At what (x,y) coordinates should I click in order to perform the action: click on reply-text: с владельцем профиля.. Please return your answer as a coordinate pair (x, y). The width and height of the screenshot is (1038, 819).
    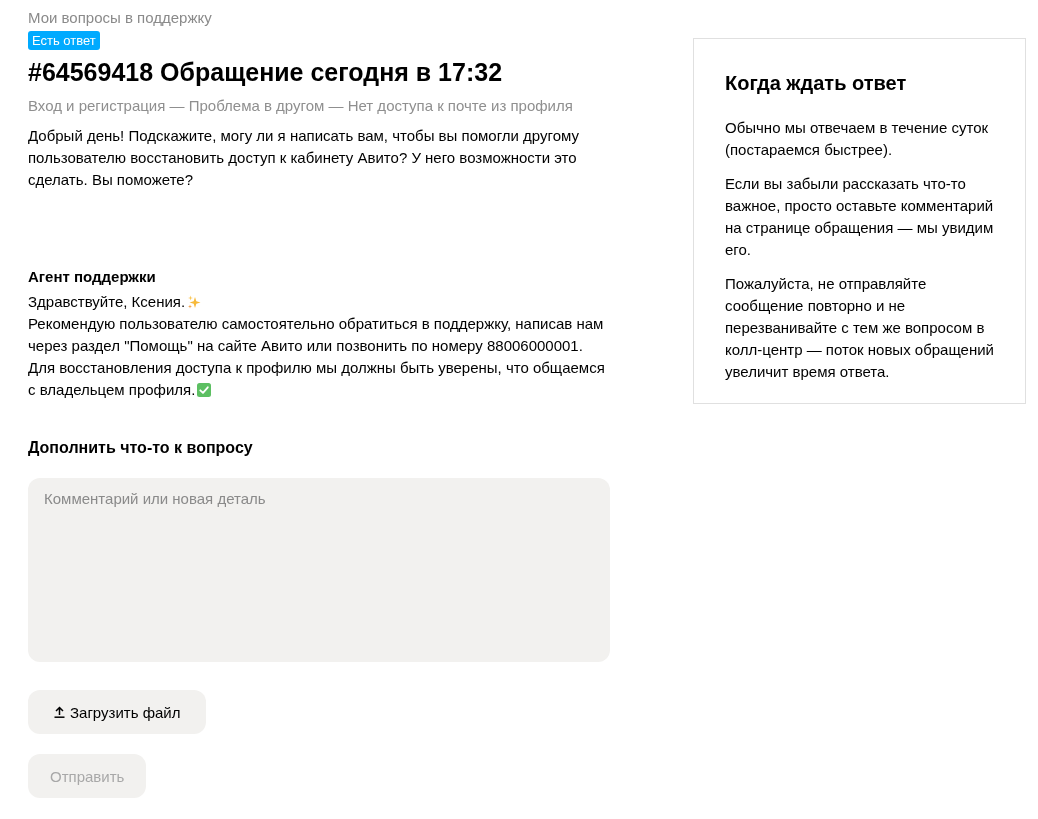
    Looking at the image, I should click on (112, 390).